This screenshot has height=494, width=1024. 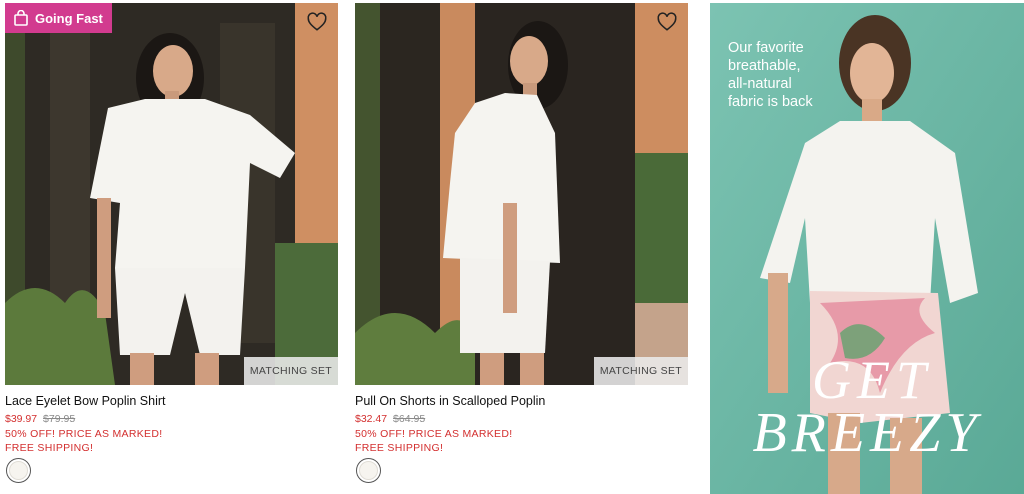 I want to click on promo-copy-line: all-natural, so click(x=760, y=84).